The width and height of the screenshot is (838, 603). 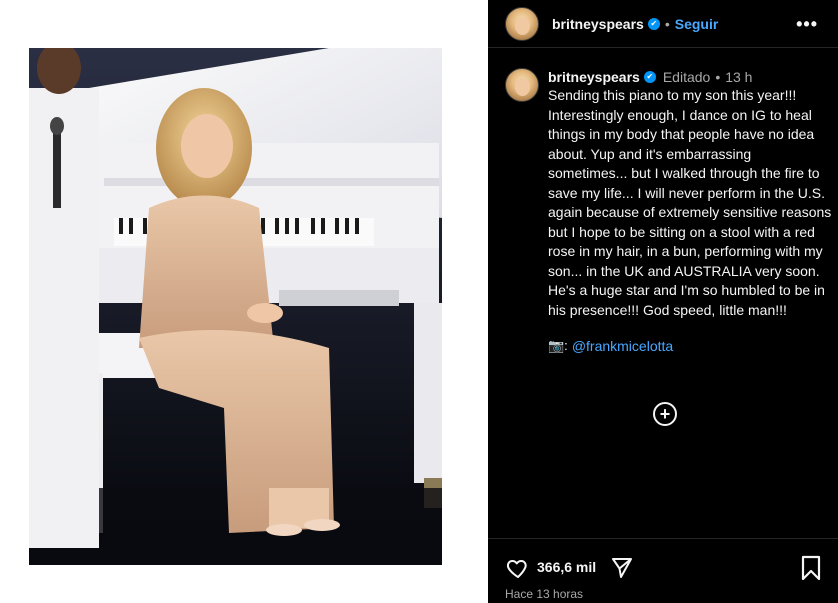 What do you see at coordinates (598, 24) in the screenshot?
I see `author-username: britneyspears` at bounding box center [598, 24].